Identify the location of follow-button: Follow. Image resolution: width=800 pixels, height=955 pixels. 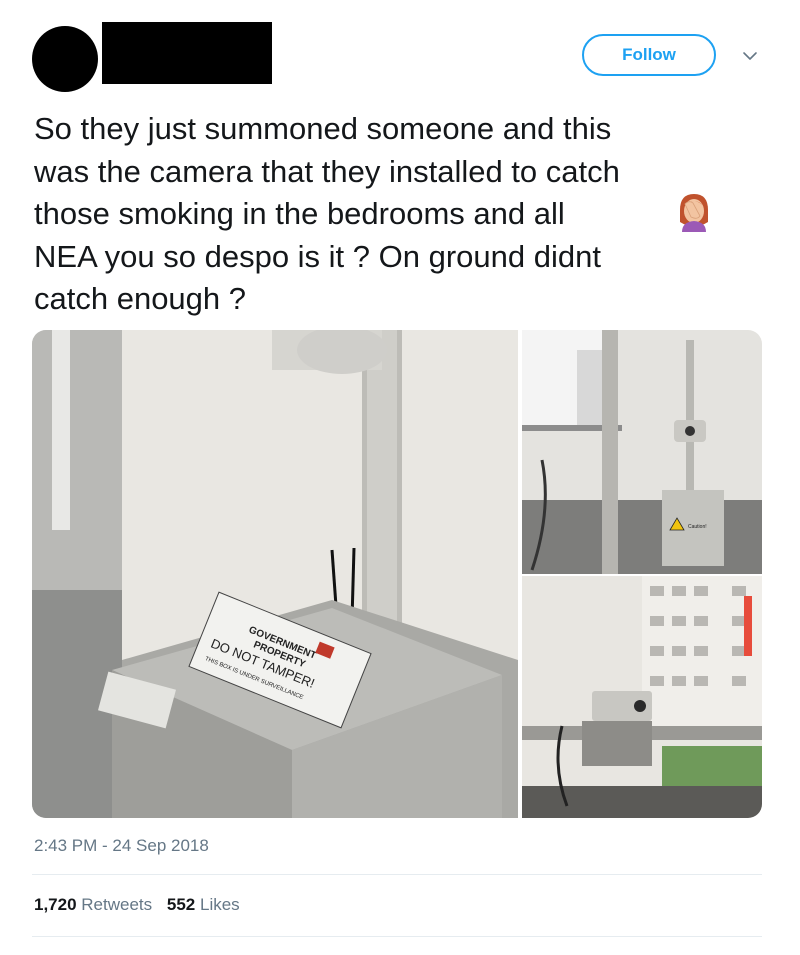
(649, 55).